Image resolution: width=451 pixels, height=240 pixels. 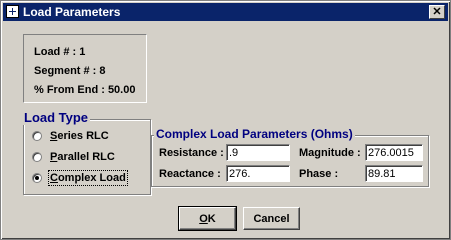 I want to click on reactance-input, so click(x=258, y=173).